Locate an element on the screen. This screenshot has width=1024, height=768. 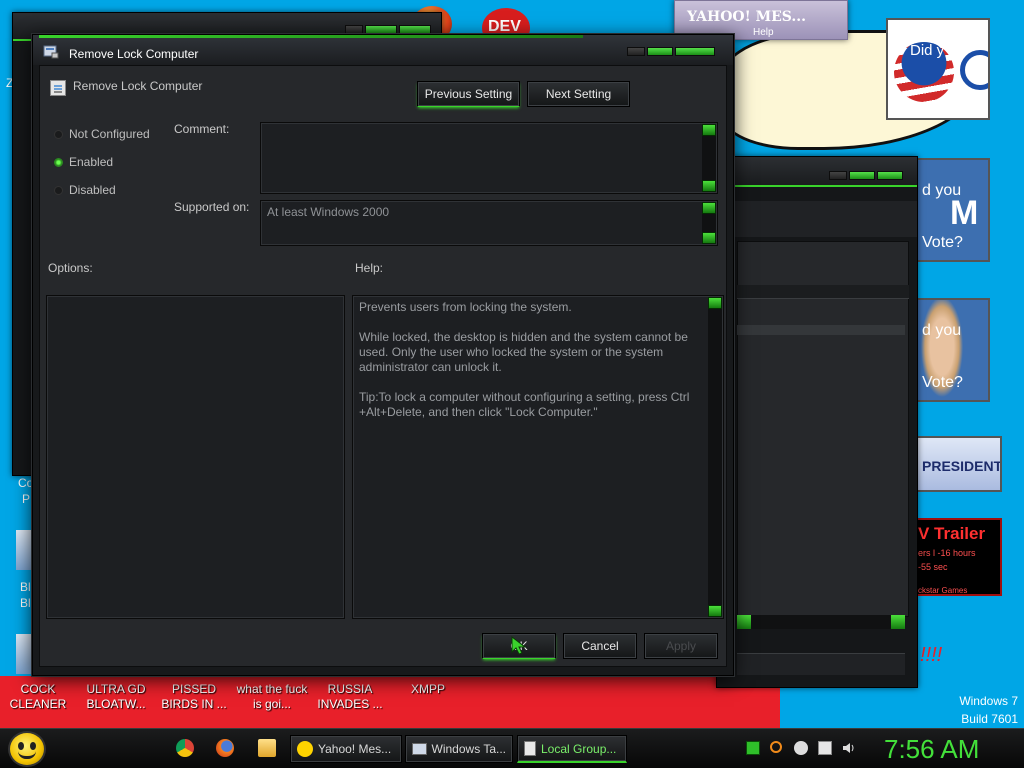
desktop-icon: XMPP is located at coordinates (428, 689).